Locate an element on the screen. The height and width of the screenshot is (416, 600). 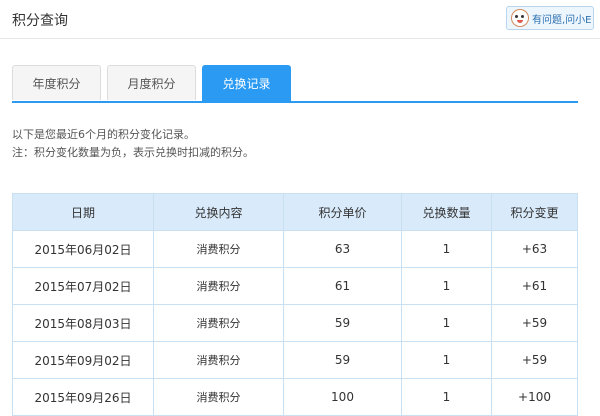
cell-points-change: +61 is located at coordinates (534, 286).